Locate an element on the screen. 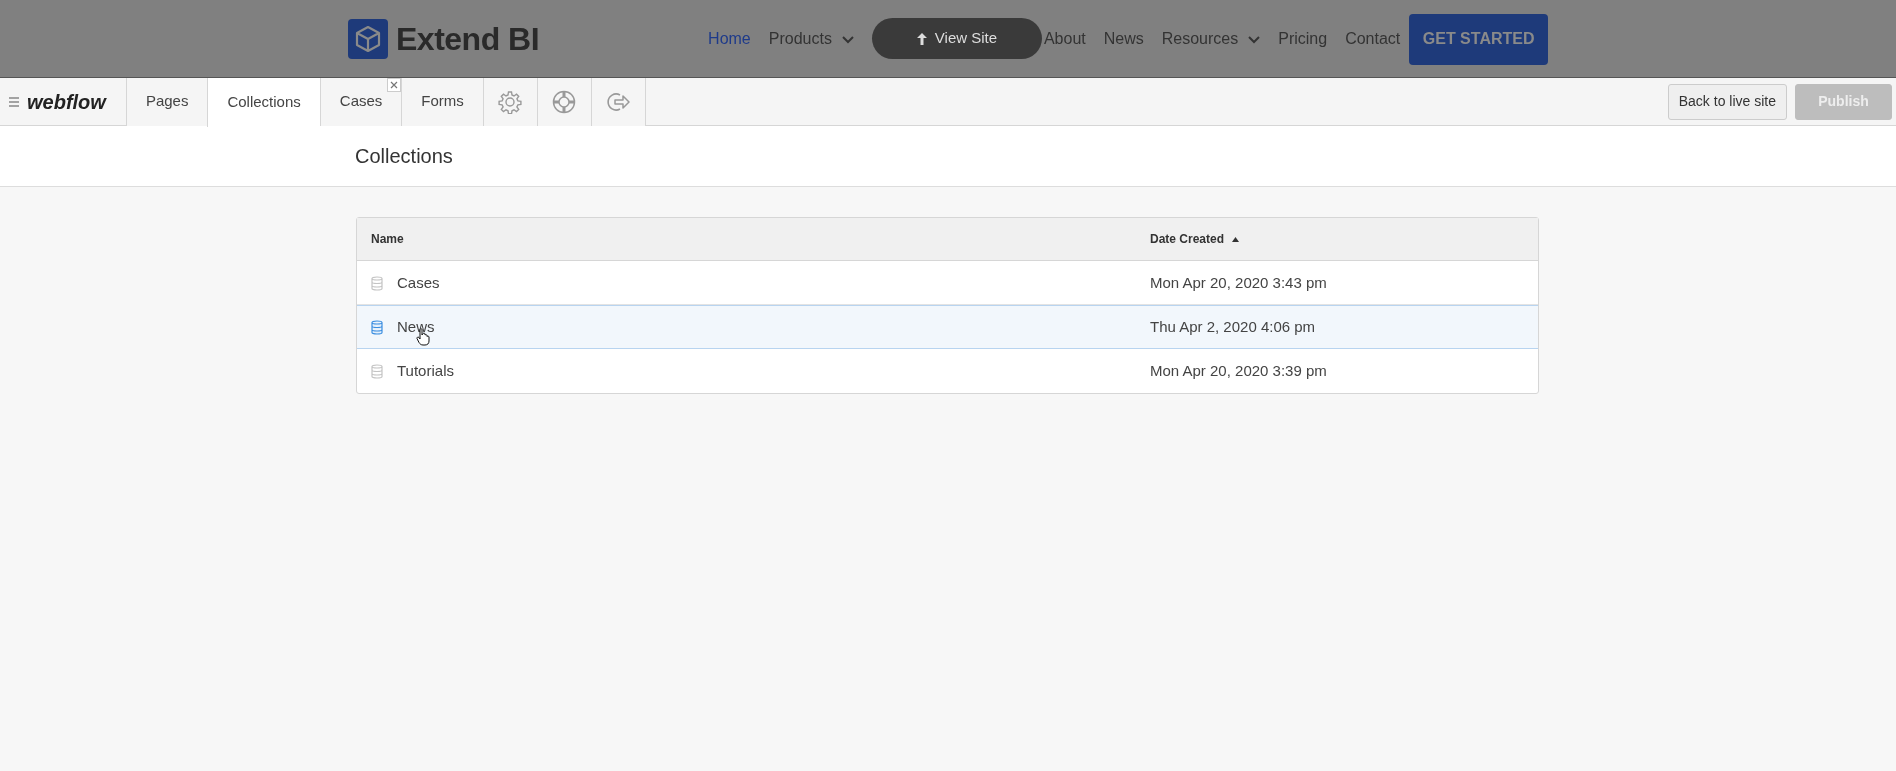  table-row: News Thu Apr 2, 2020 4:06 pm is located at coordinates (947, 327).